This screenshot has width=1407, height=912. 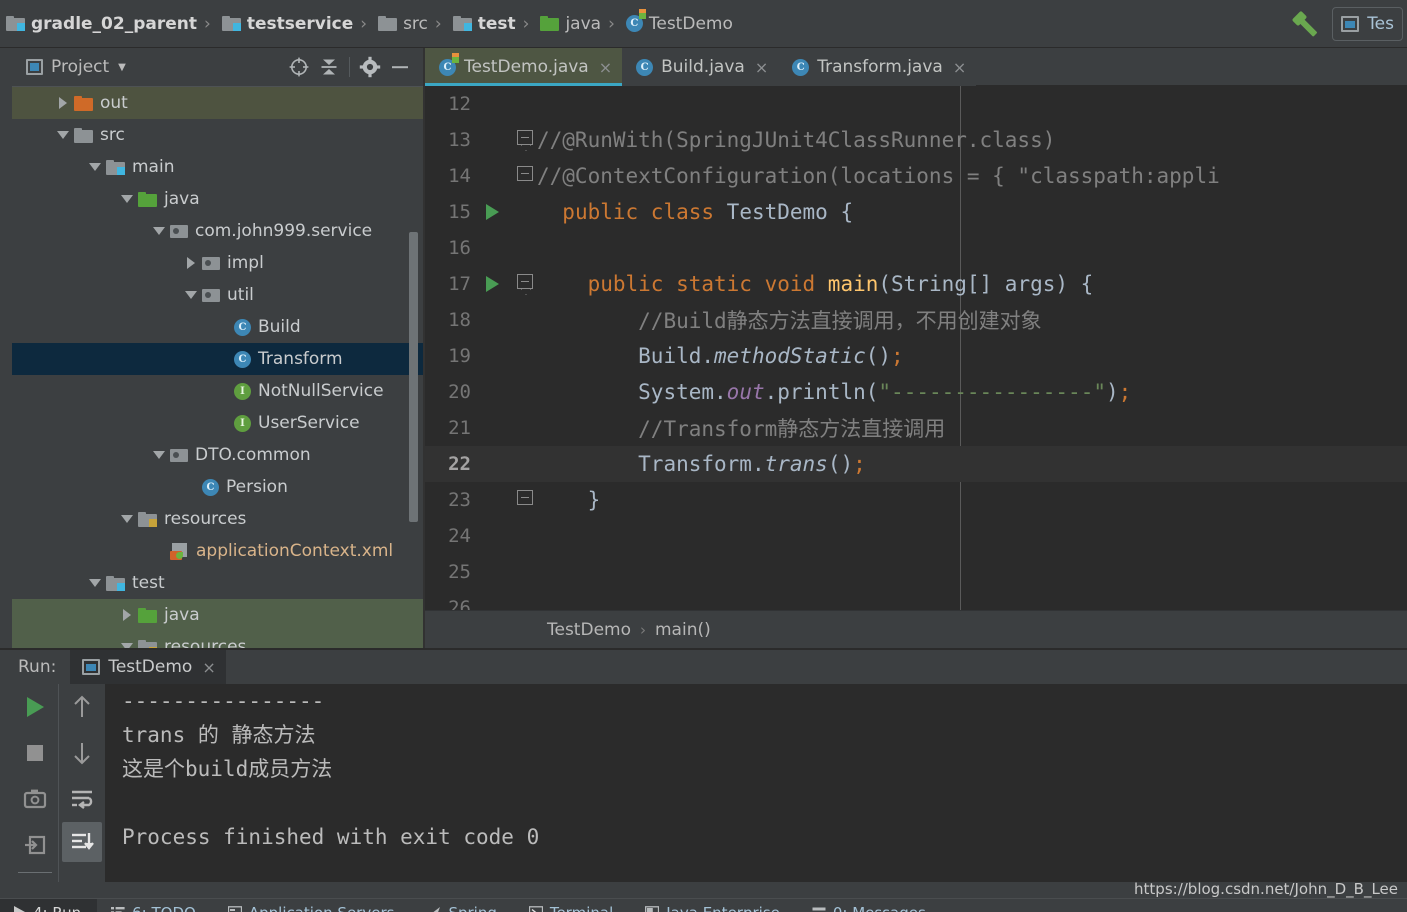 What do you see at coordinates (916, 600) in the screenshot?
I see `code-line: 26` at bounding box center [916, 600].